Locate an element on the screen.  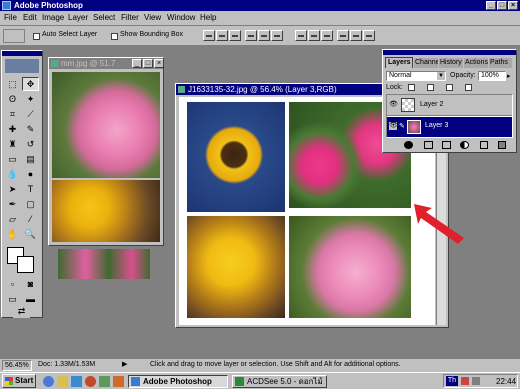
eraser-tool-icon: ▭ is located at coordinates (12, 159).